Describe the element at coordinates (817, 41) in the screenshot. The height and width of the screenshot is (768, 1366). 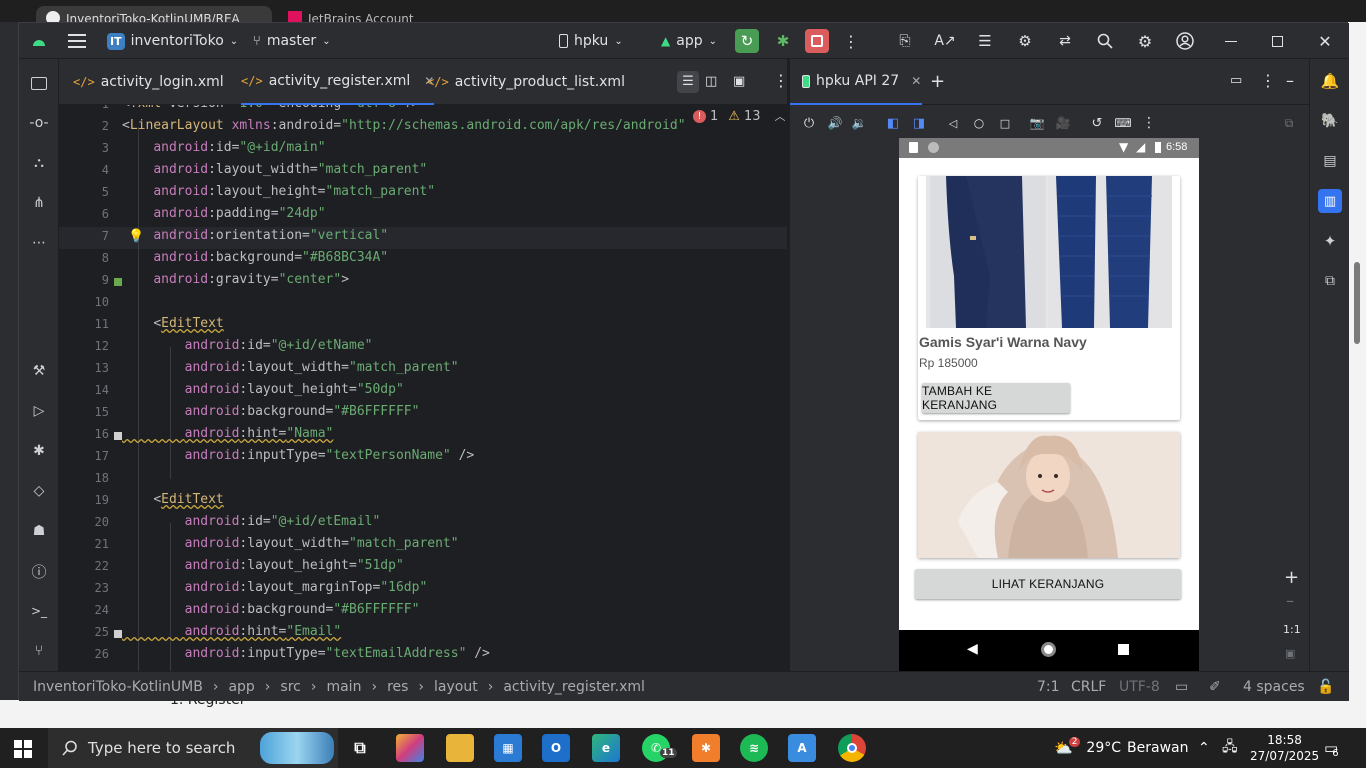
I see `stop-button` at that location.